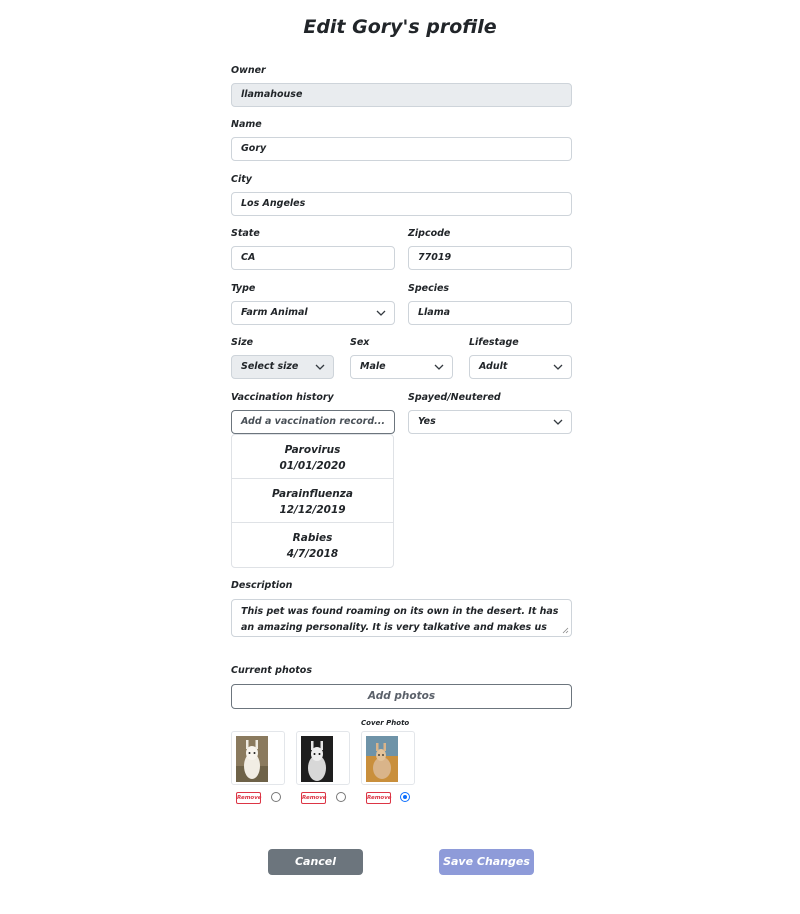 The image size is (800, 914). I want to click on spayed-value: Yes, so click(427, 421).